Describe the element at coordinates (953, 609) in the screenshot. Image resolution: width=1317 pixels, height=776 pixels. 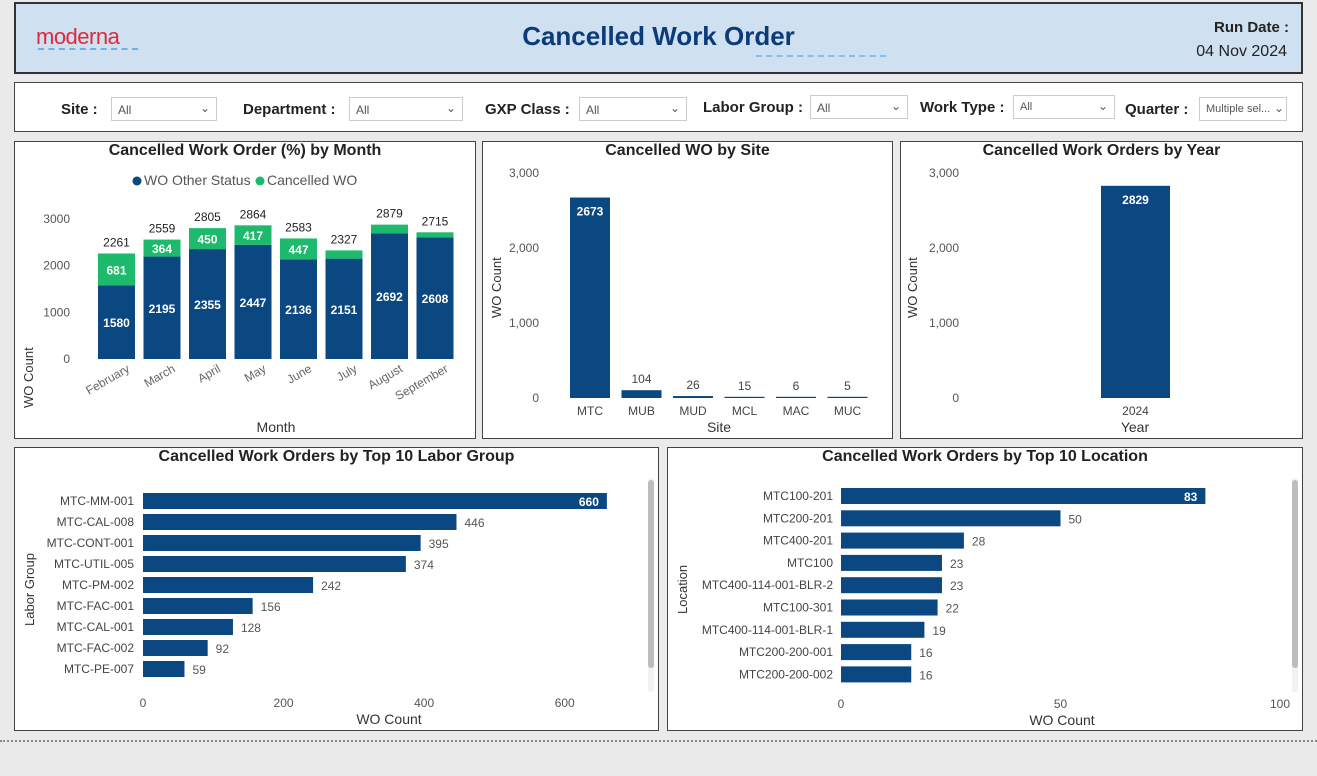
I see `data-label: 22` at that location.